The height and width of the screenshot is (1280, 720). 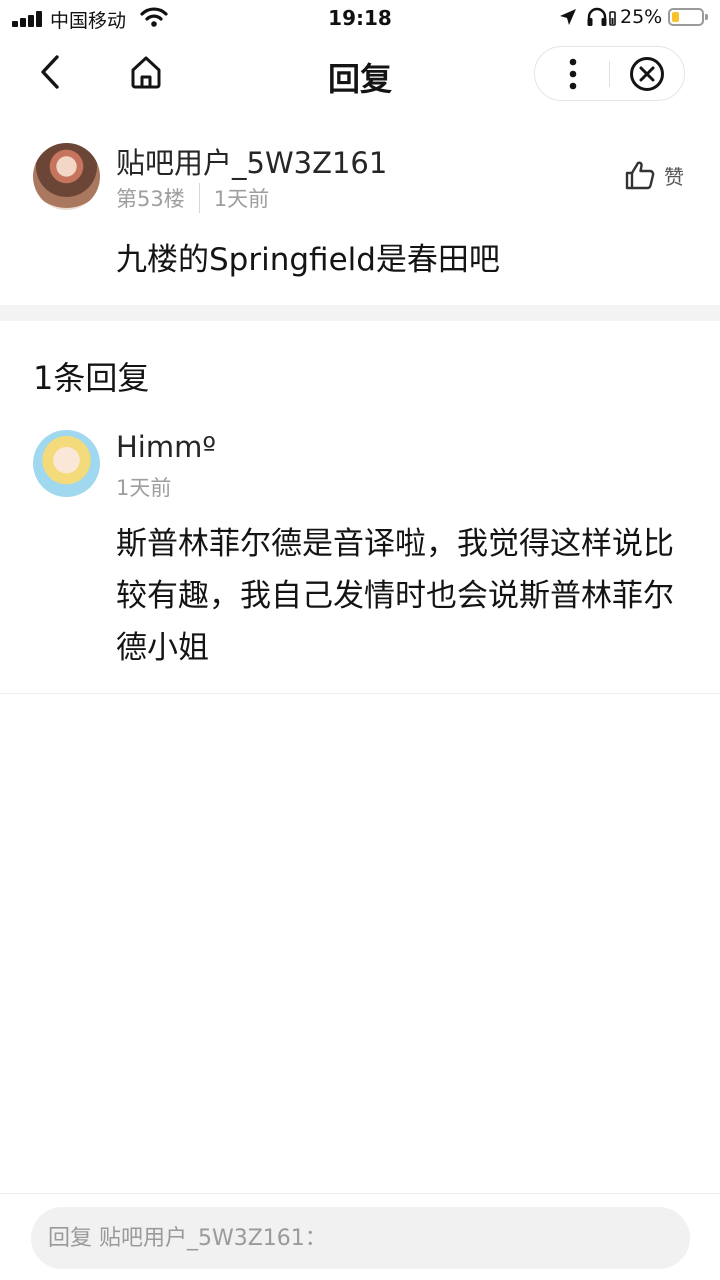 What do you see at coordinates (641, 17) in the screenshot?
I see `battery-percent: 25%` at bounding box center [641, 17].